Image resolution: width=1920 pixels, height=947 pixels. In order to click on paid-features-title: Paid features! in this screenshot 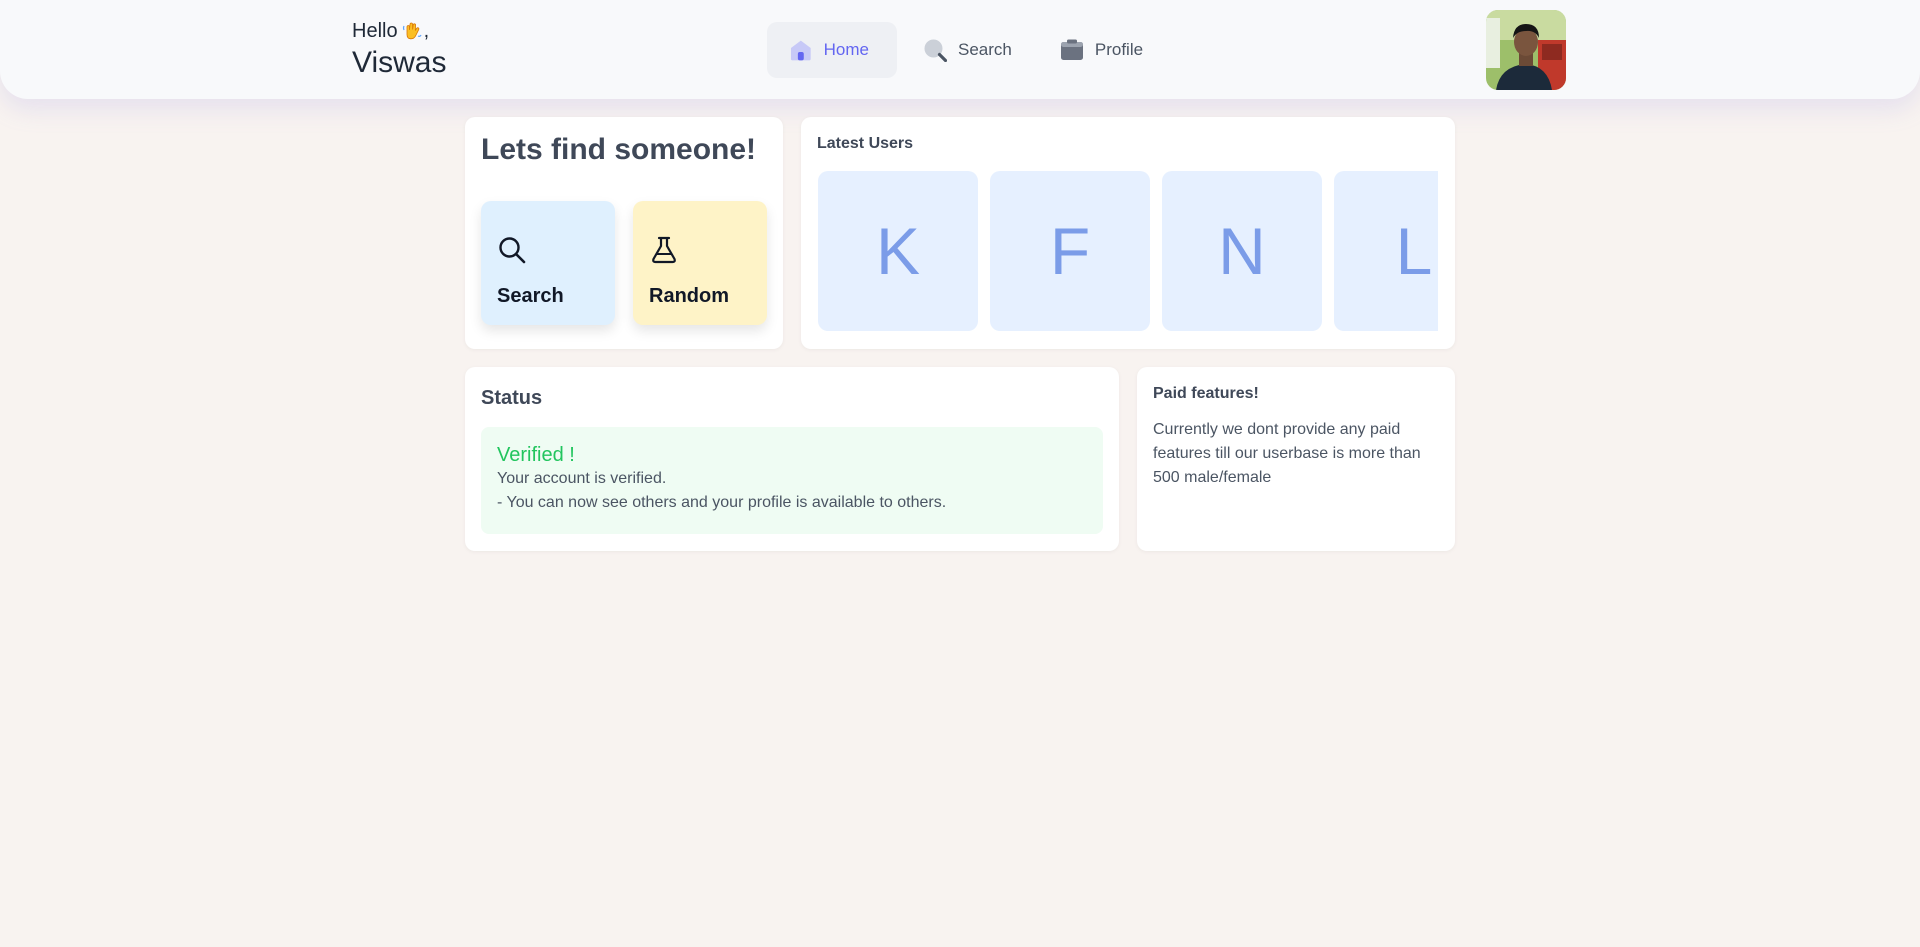, I will do `click(1206, 393)`.